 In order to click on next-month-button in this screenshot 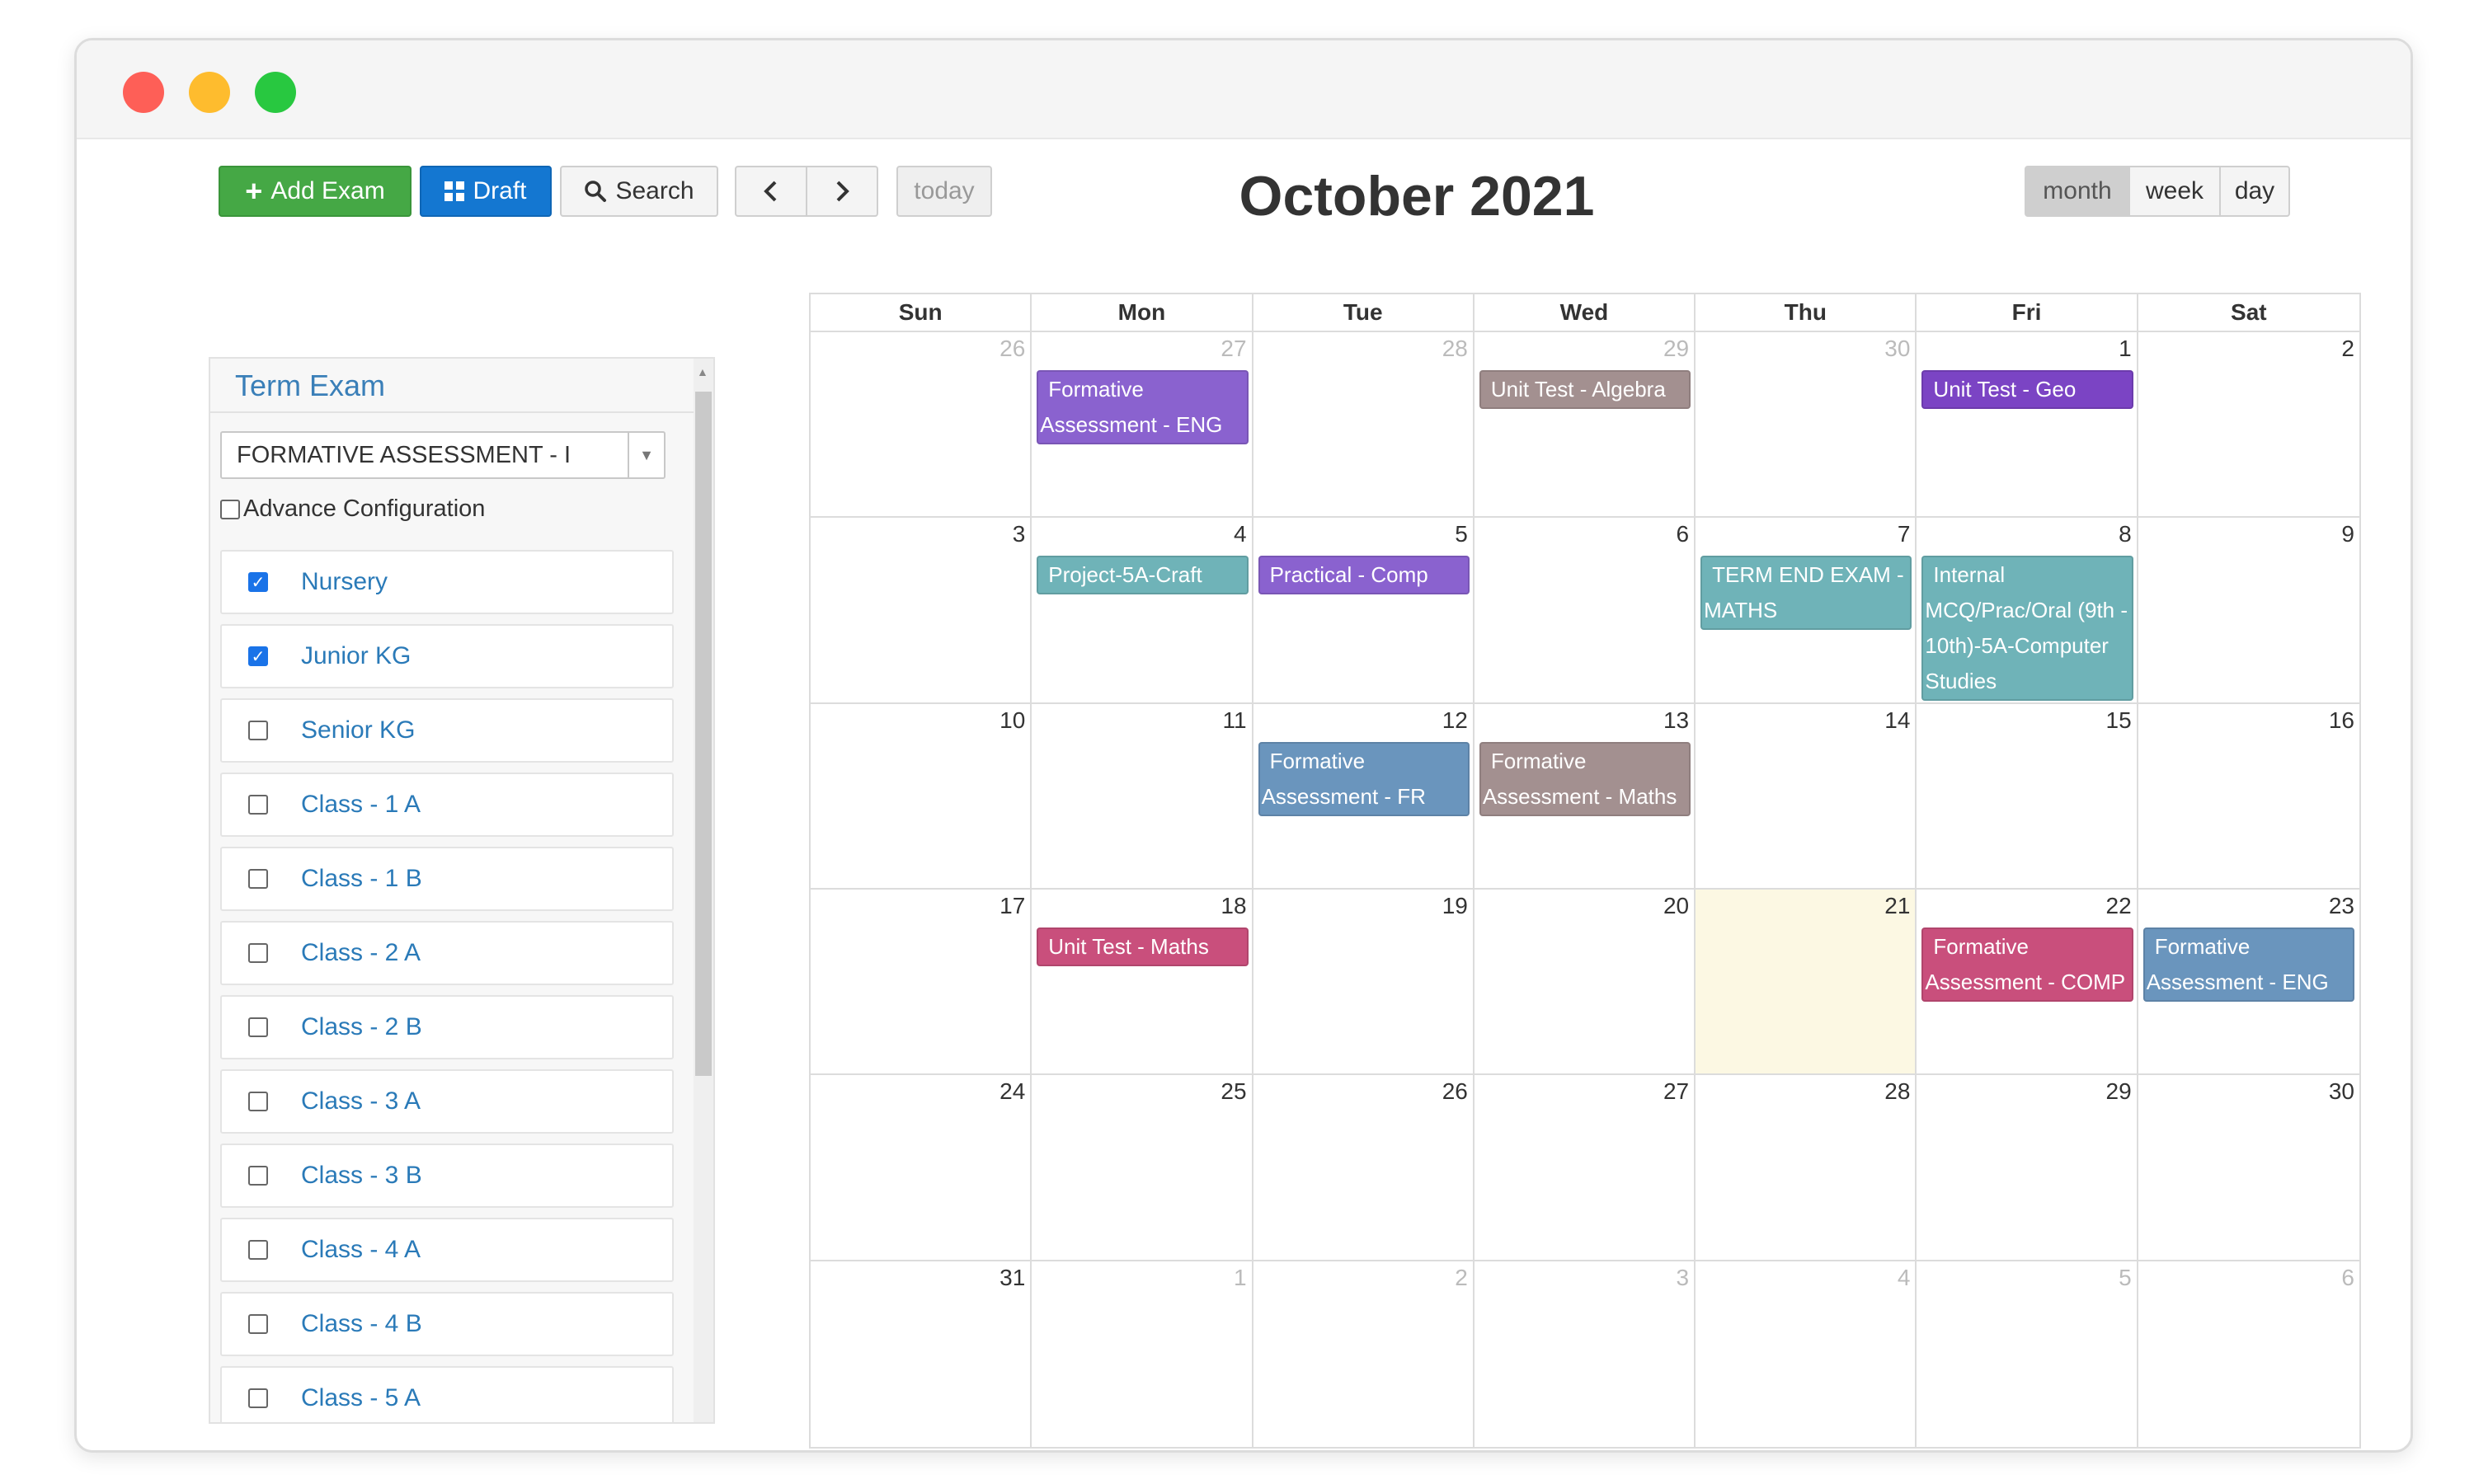, I will do `click(842, 191)`.